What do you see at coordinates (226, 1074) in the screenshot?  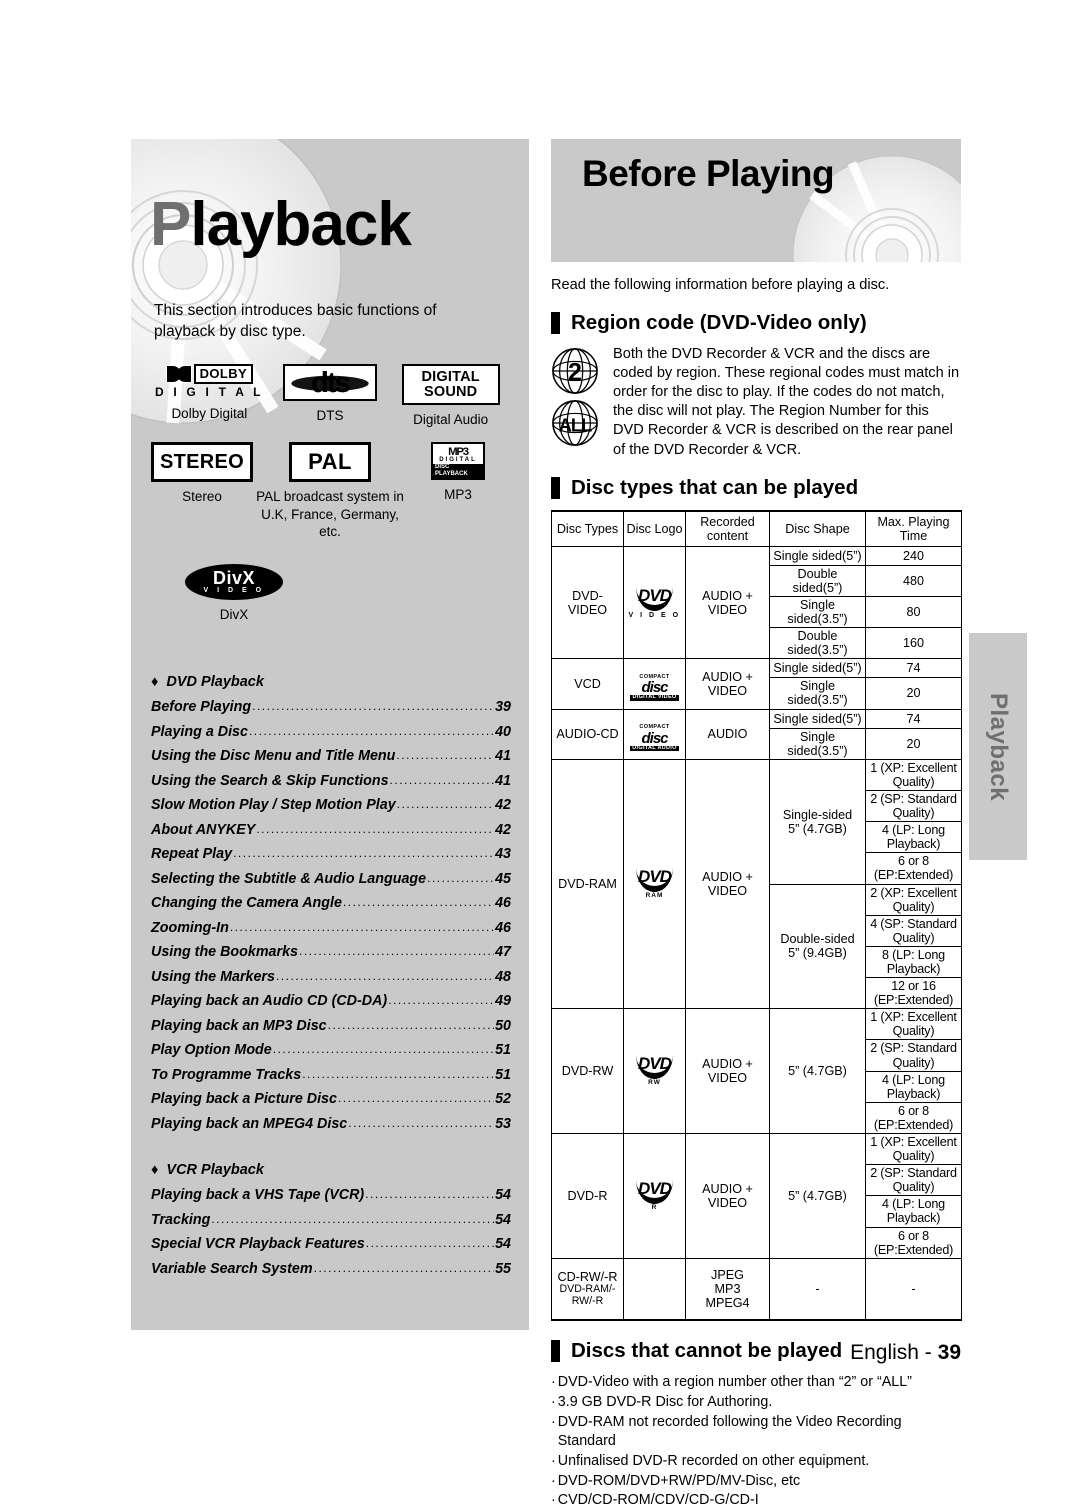 I see `toc-entry-label: To Programme Tracks` at bounding box center [226, 1074].